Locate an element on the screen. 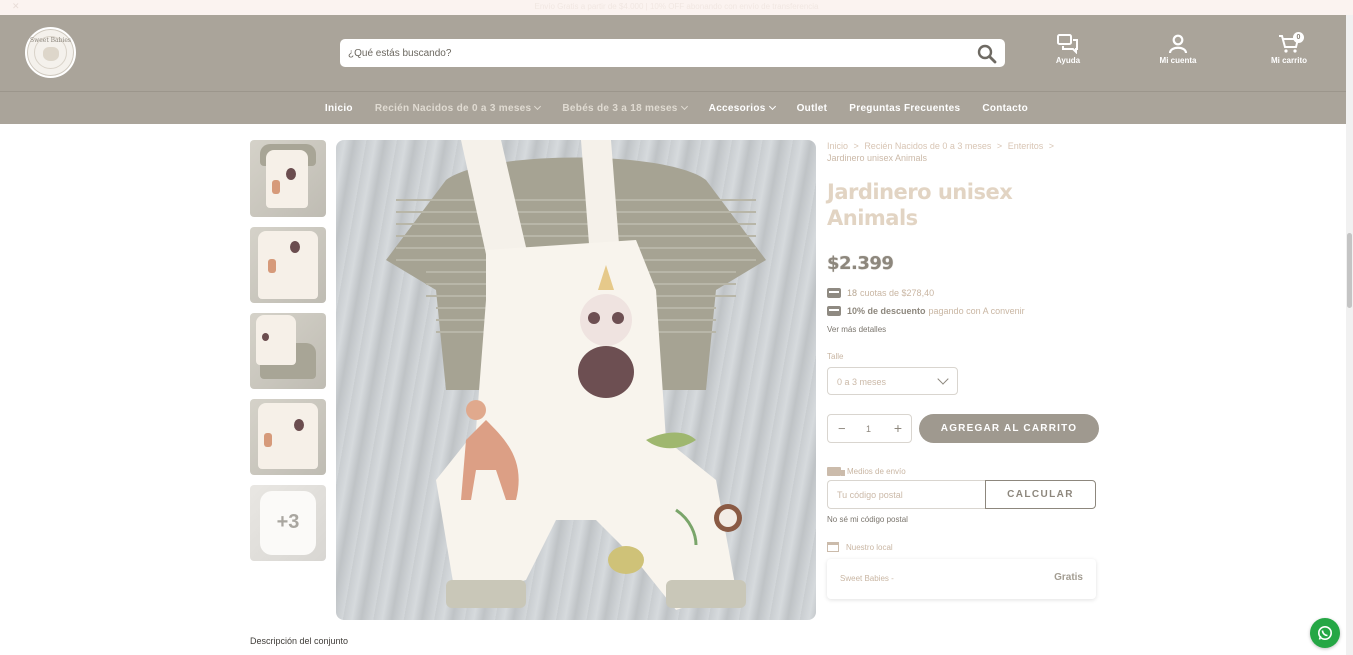  cart-label: Mi carrito is located at coordinates (1288, 60).